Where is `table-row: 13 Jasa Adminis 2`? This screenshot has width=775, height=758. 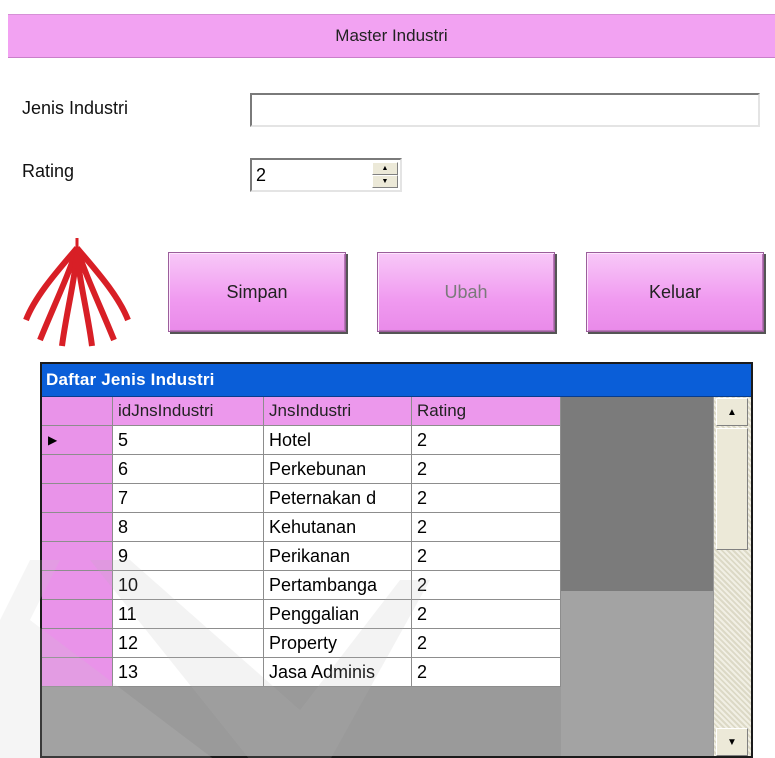
table-row: 13 Jasa Adminis 2 is located at coordinates (378, 672).